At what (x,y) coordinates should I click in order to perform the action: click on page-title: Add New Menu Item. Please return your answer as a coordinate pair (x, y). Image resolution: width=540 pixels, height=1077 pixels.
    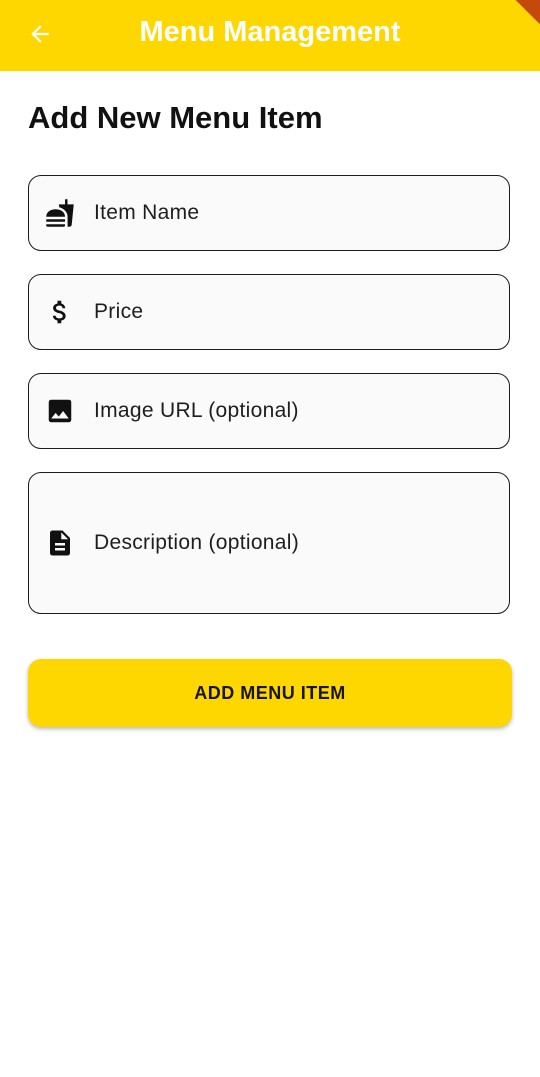
    Looking at the image, I should click on (175, 117).